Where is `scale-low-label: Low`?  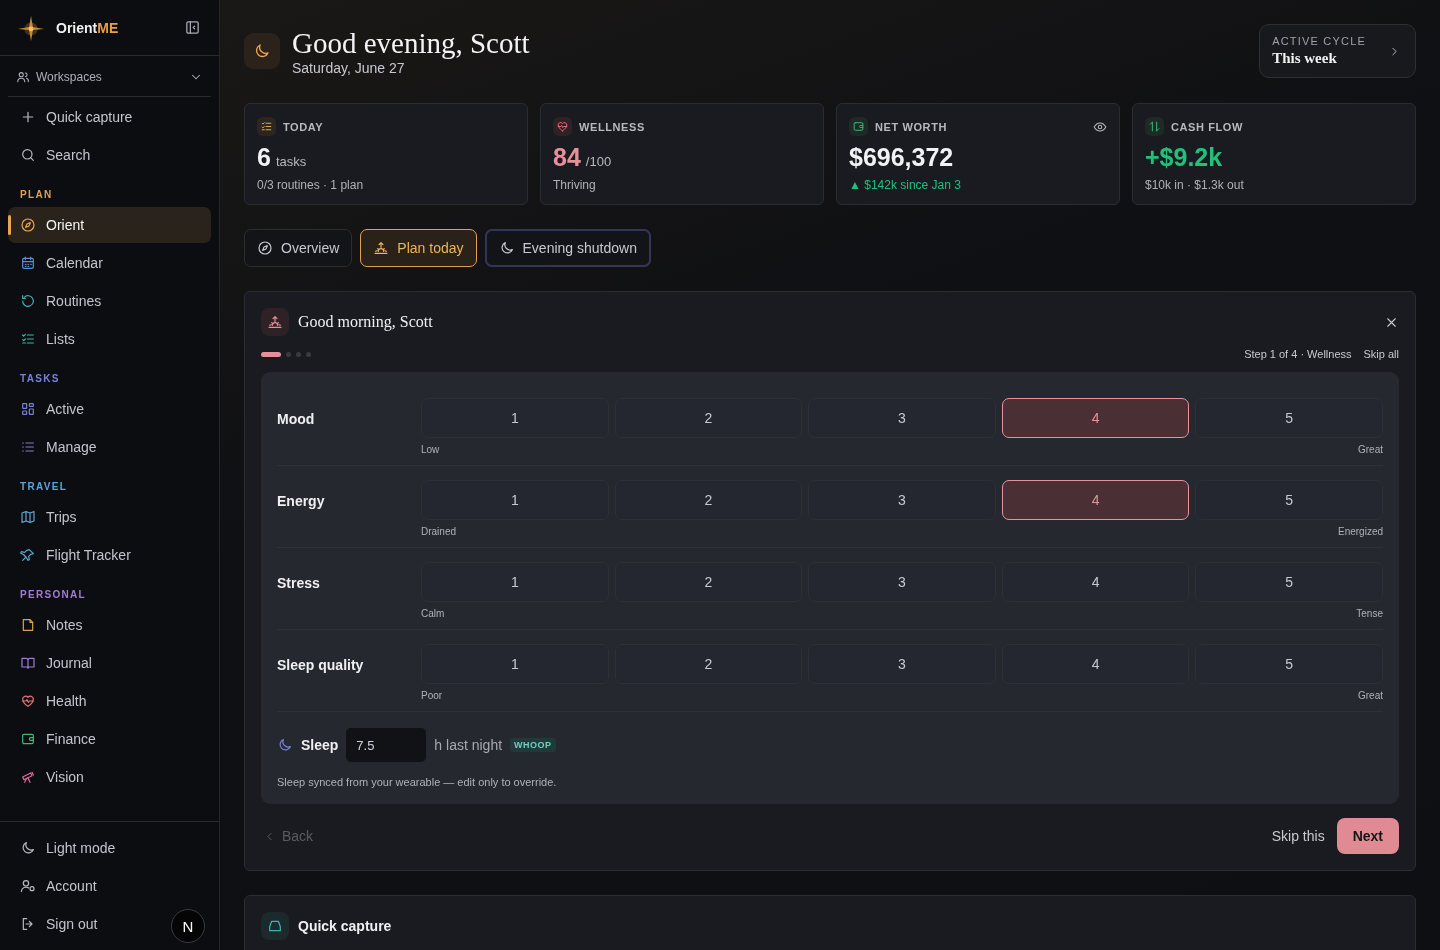
scale-low-label: Low is located at coordinates (430, 449).